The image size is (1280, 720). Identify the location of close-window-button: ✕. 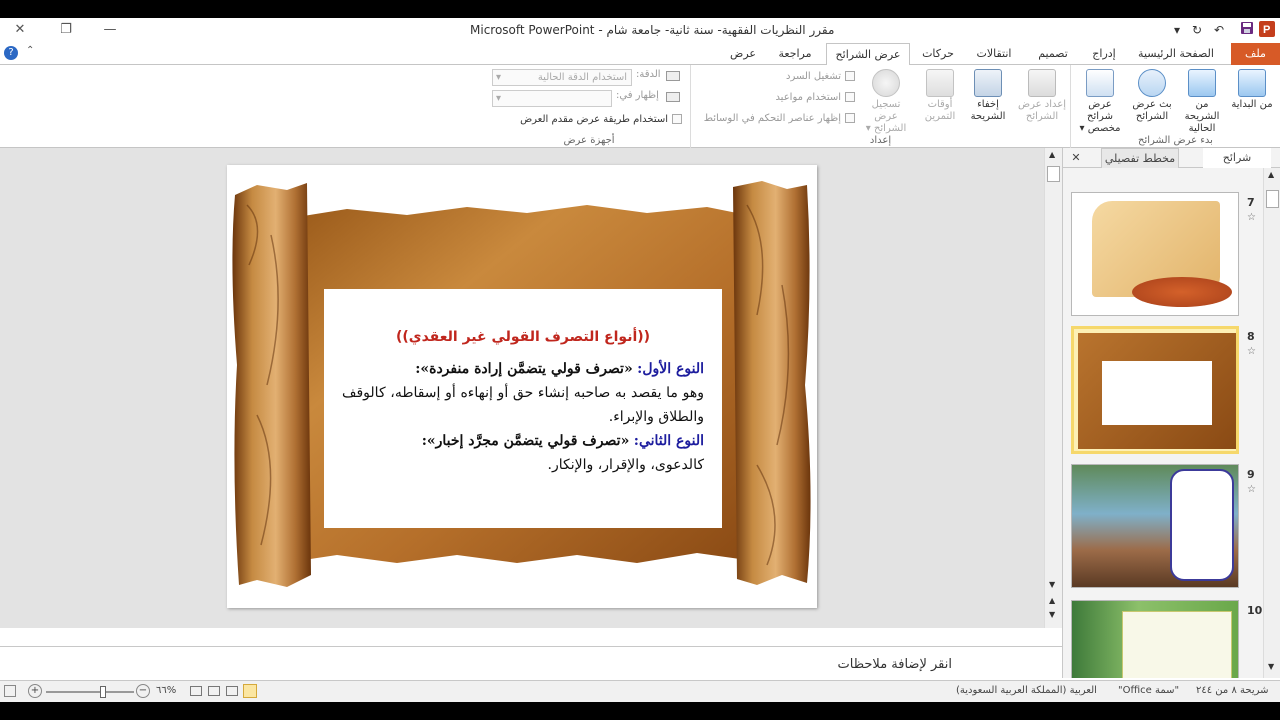
(20, 30).